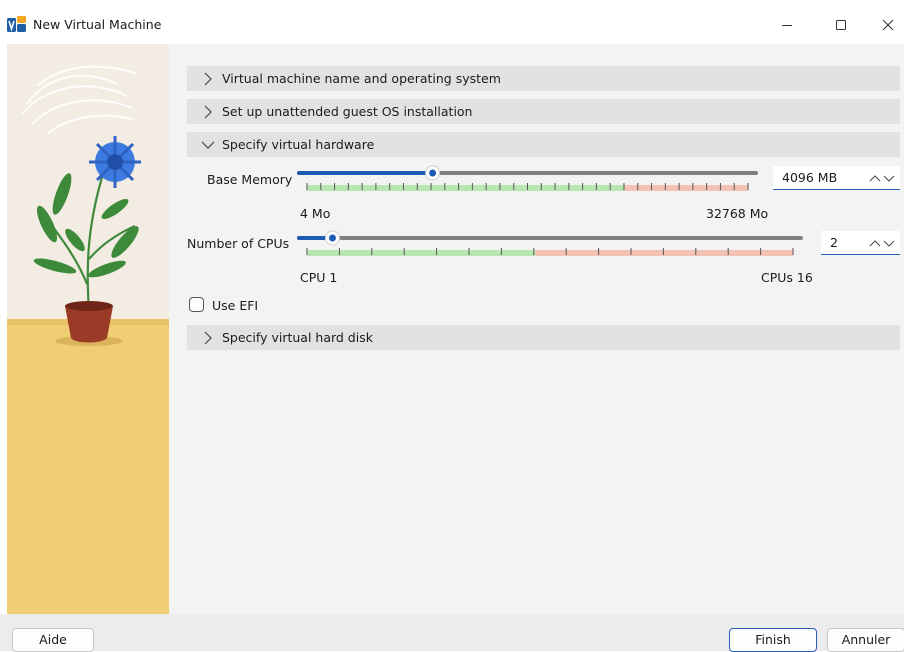 The width and height of the screenshot is (904, 652). What do you see at coordinates (810, 177) in the screenshot?
I see `memory-value: 4096 MB` at bounding box center [810, 177].